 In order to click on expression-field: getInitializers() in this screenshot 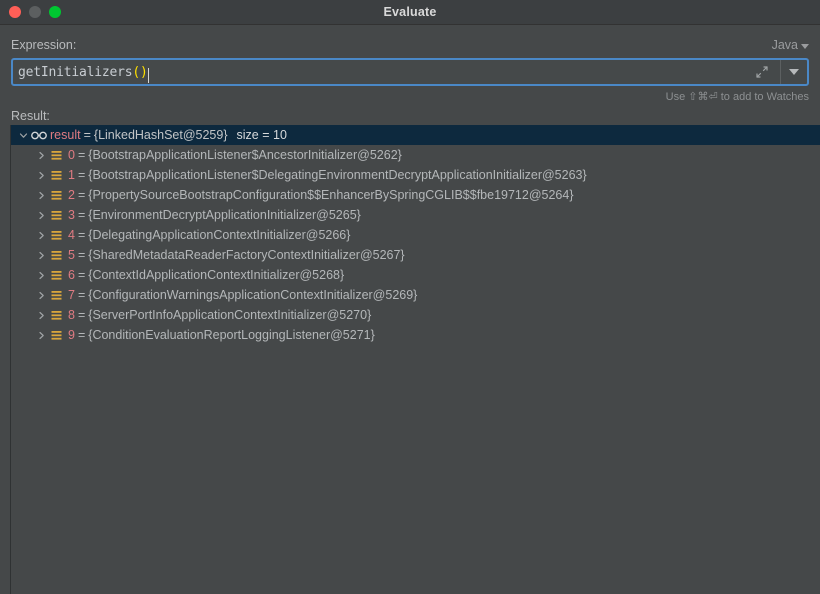, I will do `click(410, 72)`.